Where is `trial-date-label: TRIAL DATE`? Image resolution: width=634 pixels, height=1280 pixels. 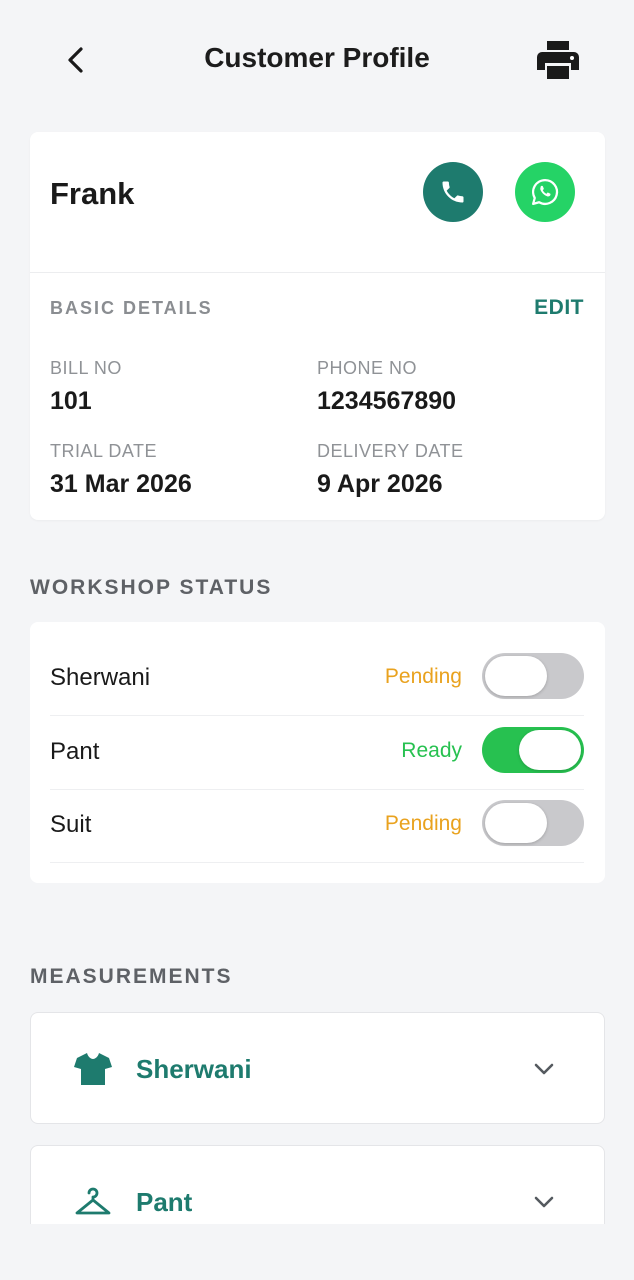
trial-date-label: TRIAL DATE is located at coordinates (104, 451).